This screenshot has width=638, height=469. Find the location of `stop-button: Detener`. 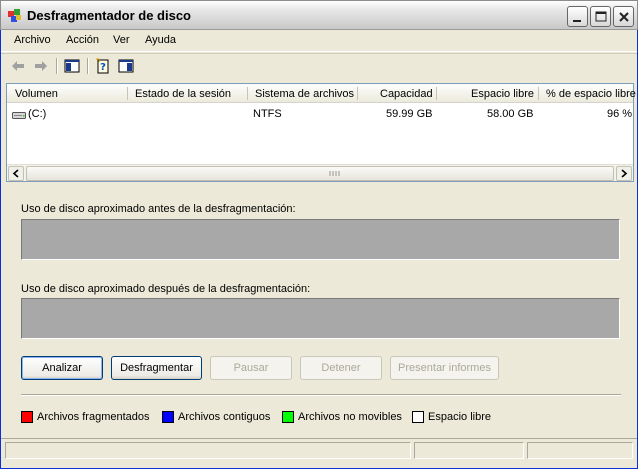

stop-button: Detener is located at coordinates (341, 368).